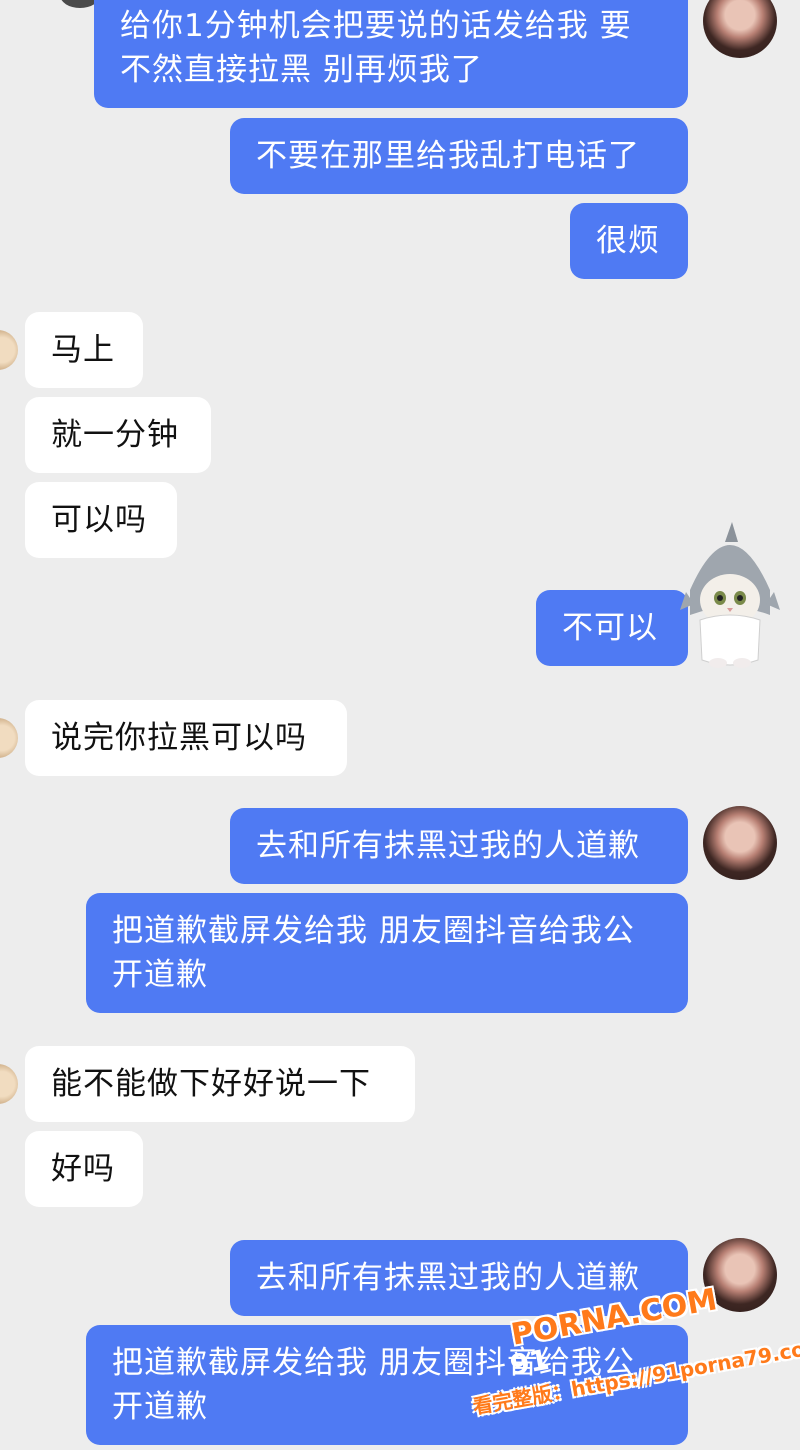  I want to click on message-text: 马上, so click(83, 350).